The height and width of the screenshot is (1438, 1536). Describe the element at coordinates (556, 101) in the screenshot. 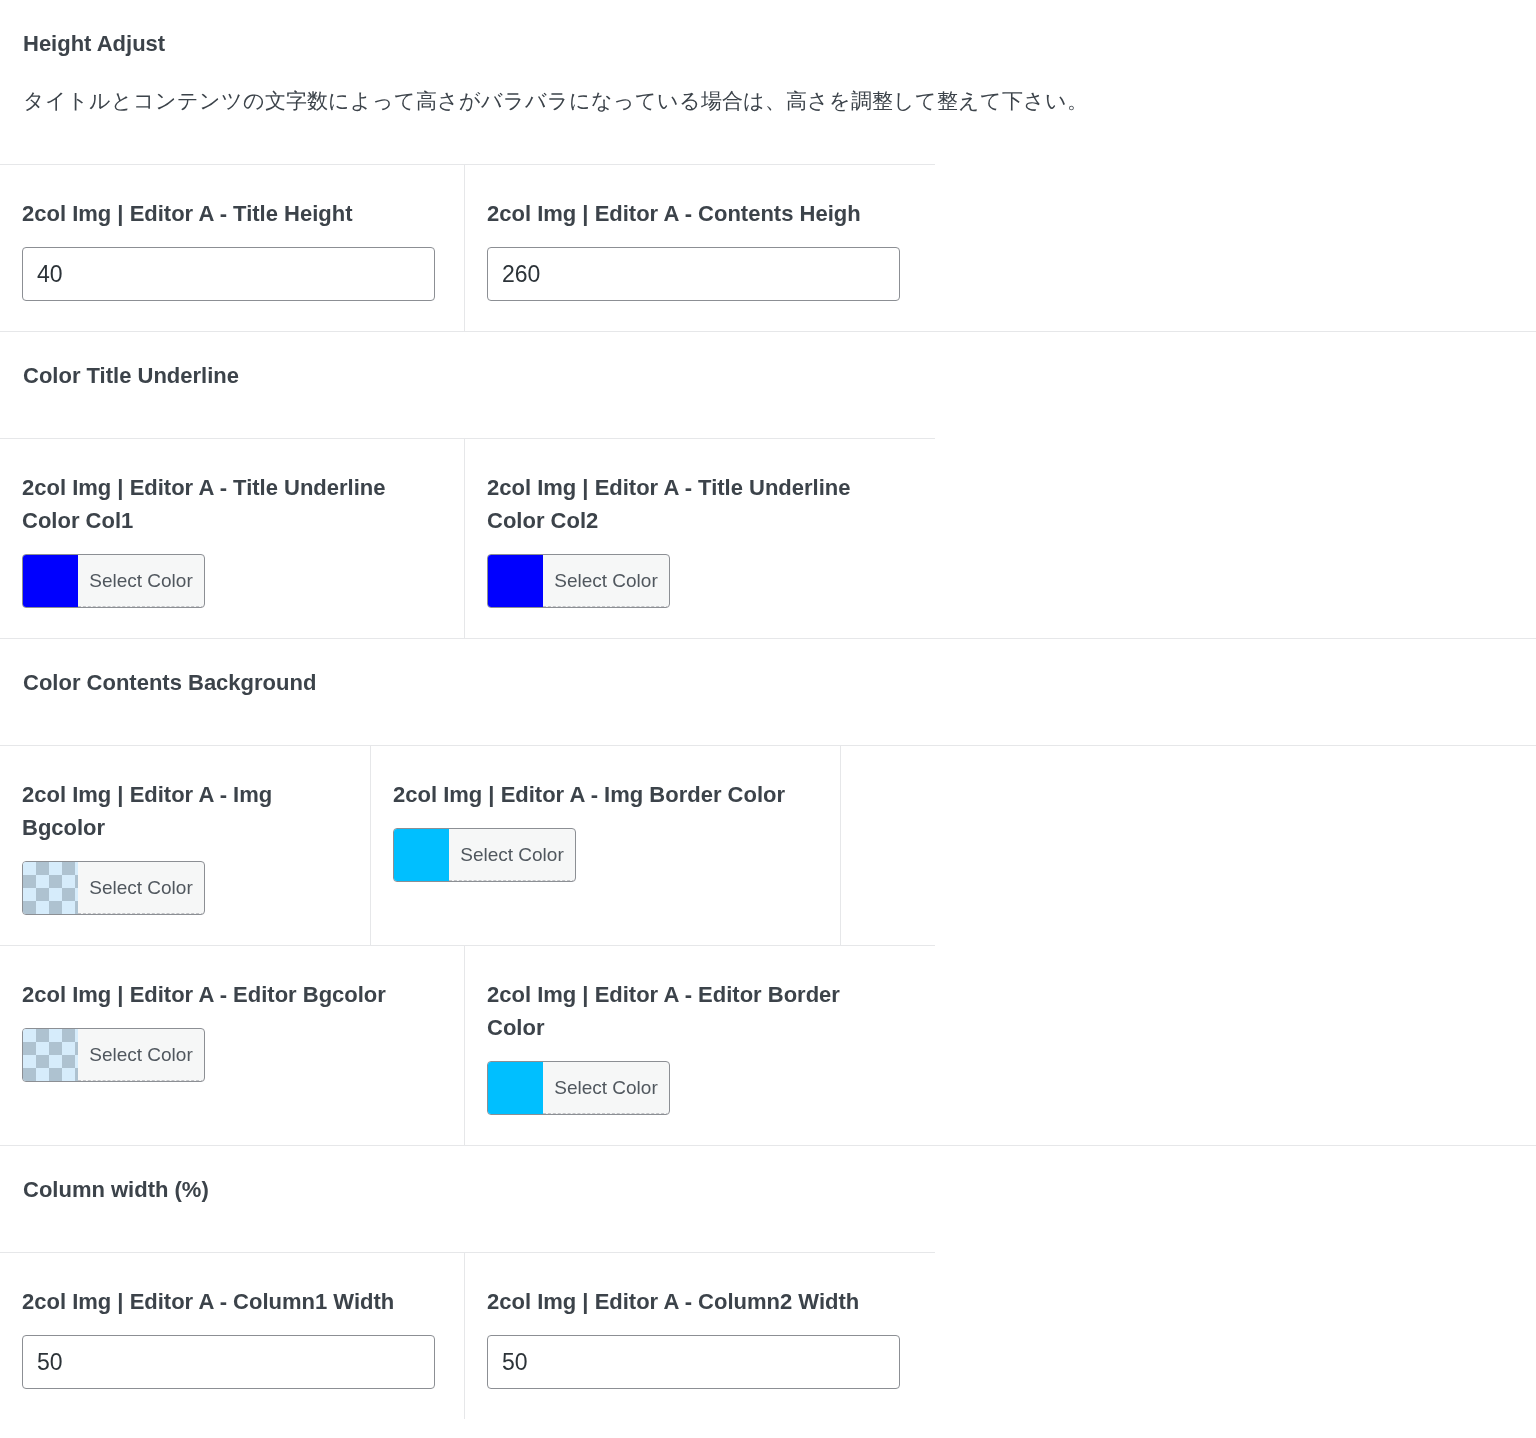

I see `section-description: タイトルとコンテンツの文字数によって高さがバラバラになっている場合は、高さを調整して整えて下さい。` at that location.